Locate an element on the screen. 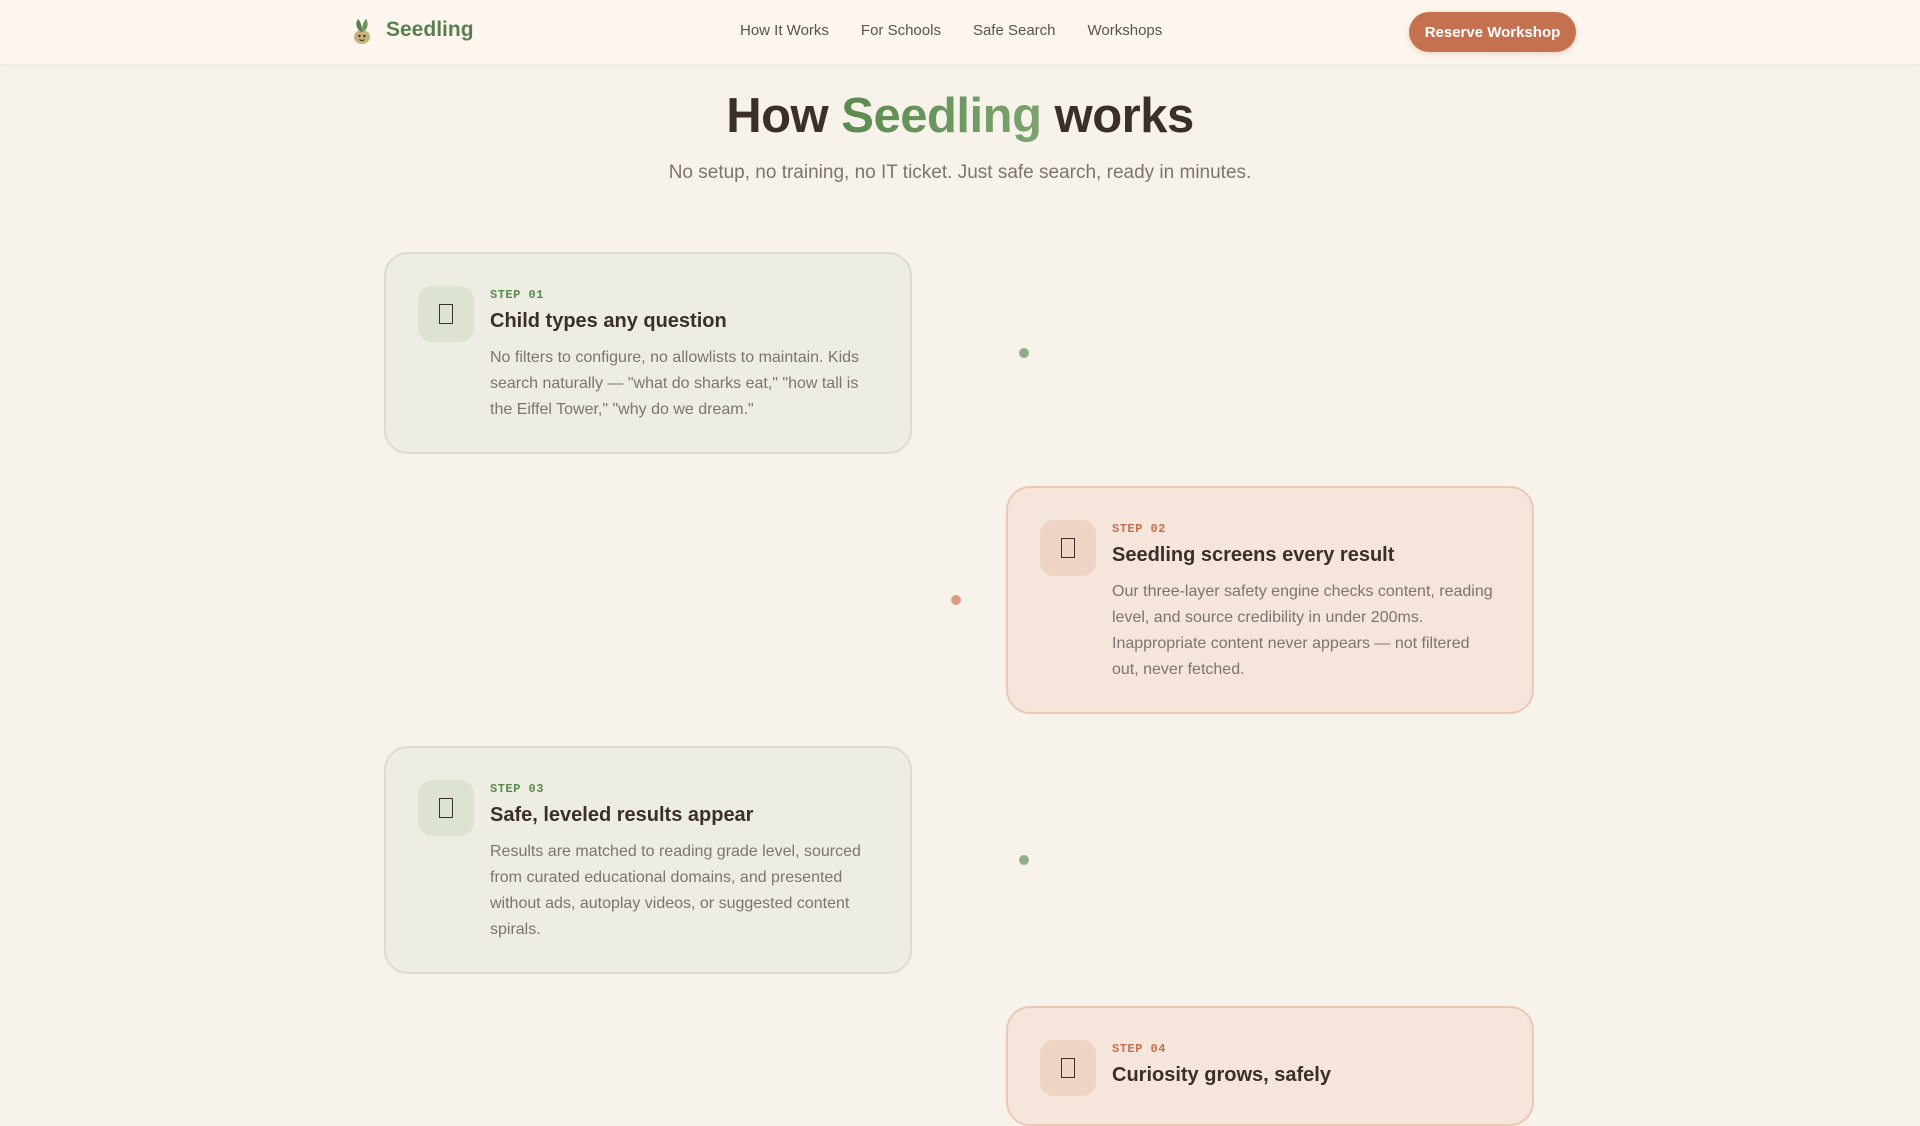 This screenshot has height=1126, width=1920. step-2-title: Seedling screens every result is located at coordinates (1253, 555).